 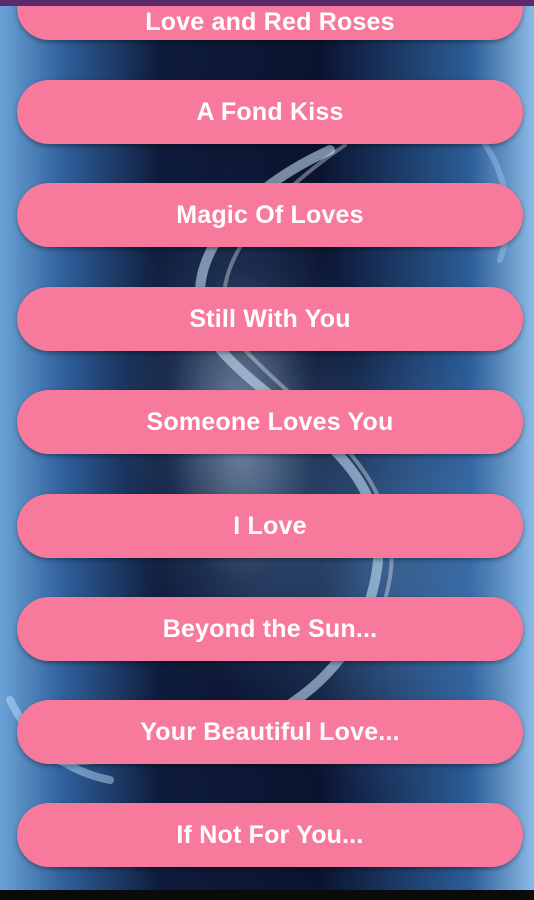 I want to click on song-button-label: Still With You, so click(x=270, y=318).